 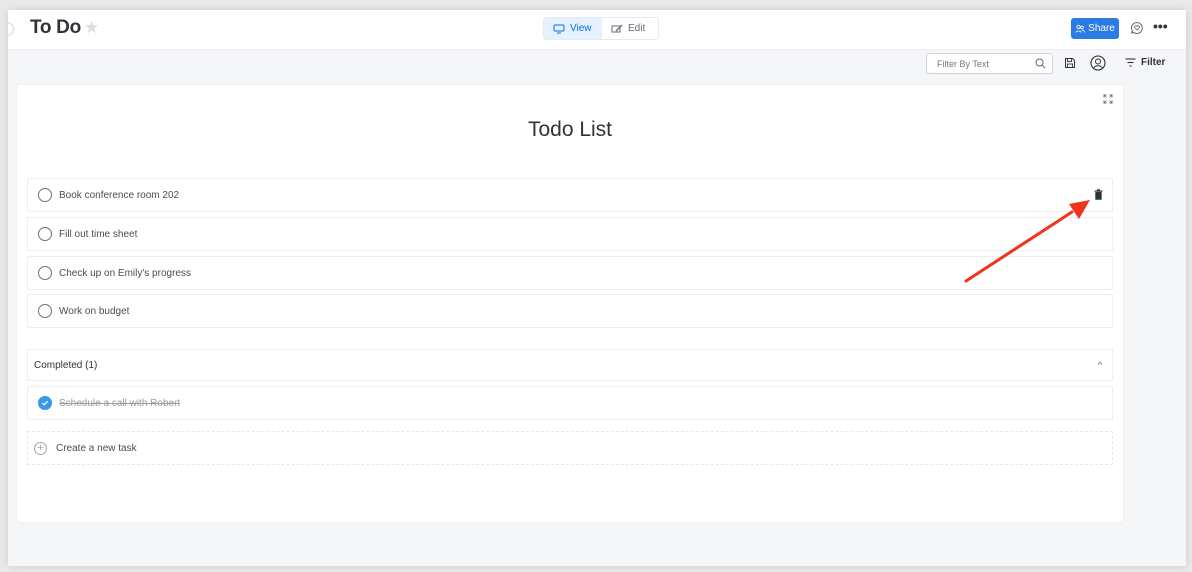 I want to click on task-label: Check up on Emily's progress, so click(x=125, y=273).